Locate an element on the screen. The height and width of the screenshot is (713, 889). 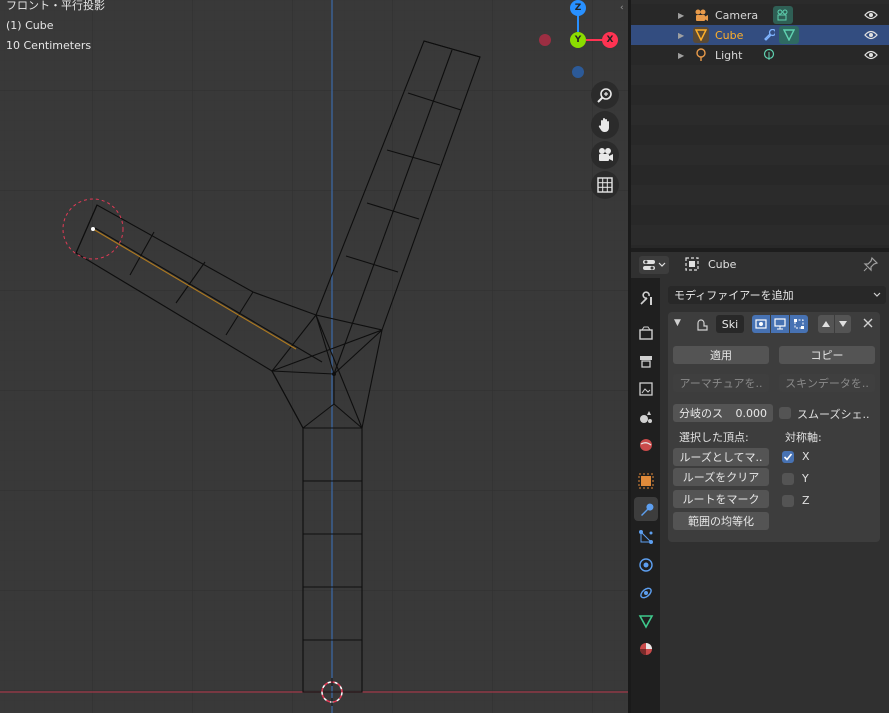
properties-header: Cube is located at coordinates (760, 265).